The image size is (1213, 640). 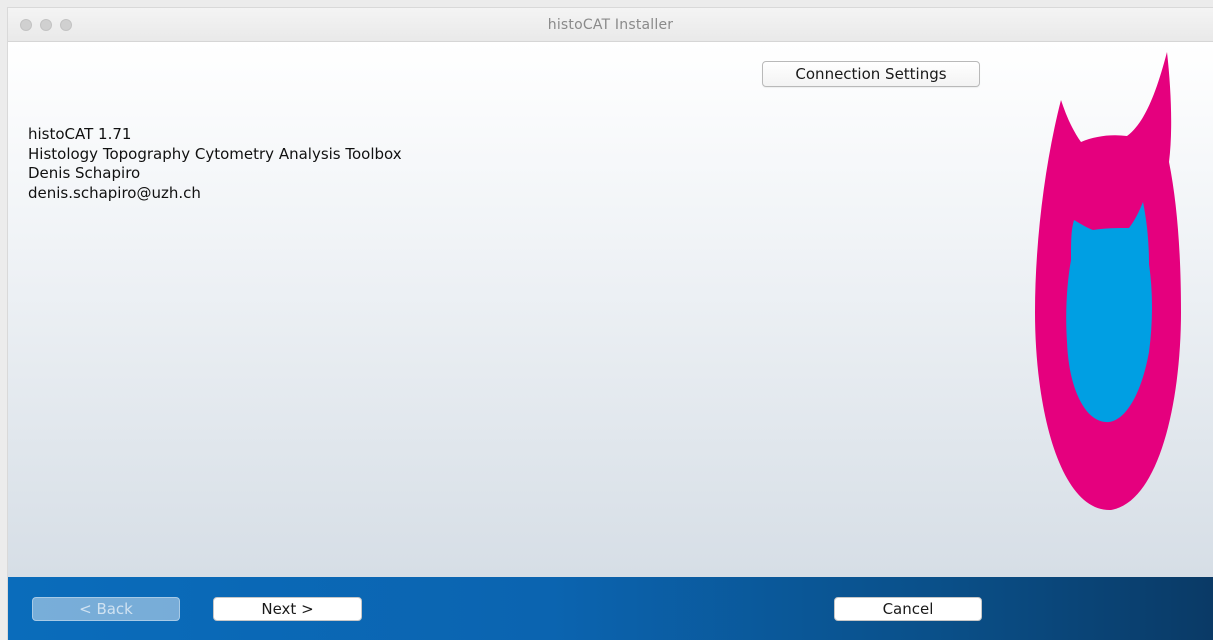 I want to click on connection-settings-button: Connection Settings, so click(x=871, y=74).